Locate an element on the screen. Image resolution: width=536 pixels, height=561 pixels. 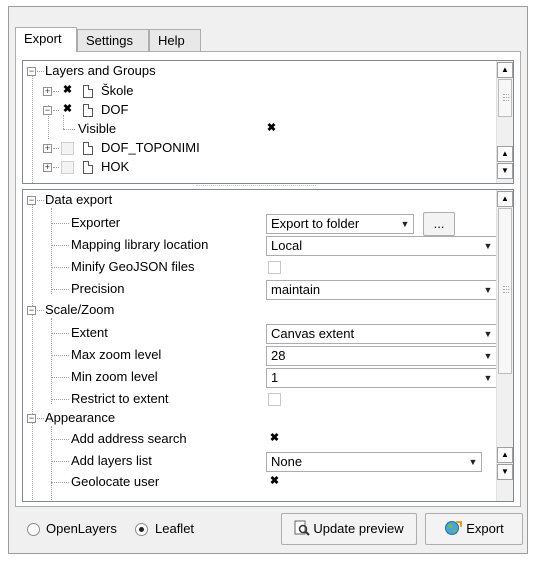
setting-geolocate: Geolocate user ✖ is located at coordinates (260, 483).